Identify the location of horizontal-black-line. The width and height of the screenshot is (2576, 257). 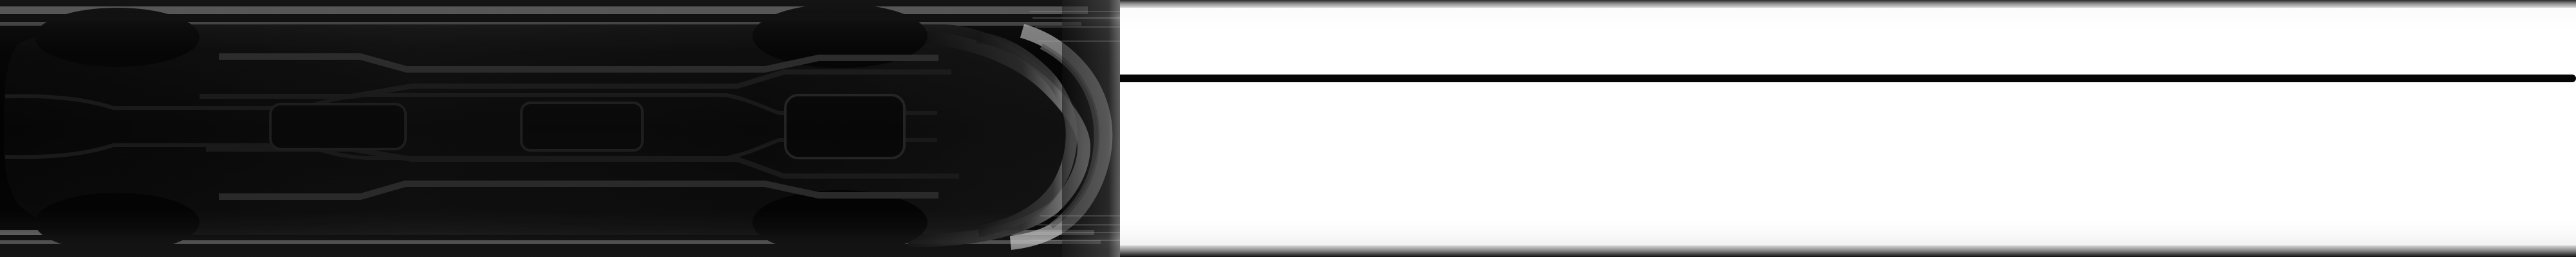
(1841, 78).